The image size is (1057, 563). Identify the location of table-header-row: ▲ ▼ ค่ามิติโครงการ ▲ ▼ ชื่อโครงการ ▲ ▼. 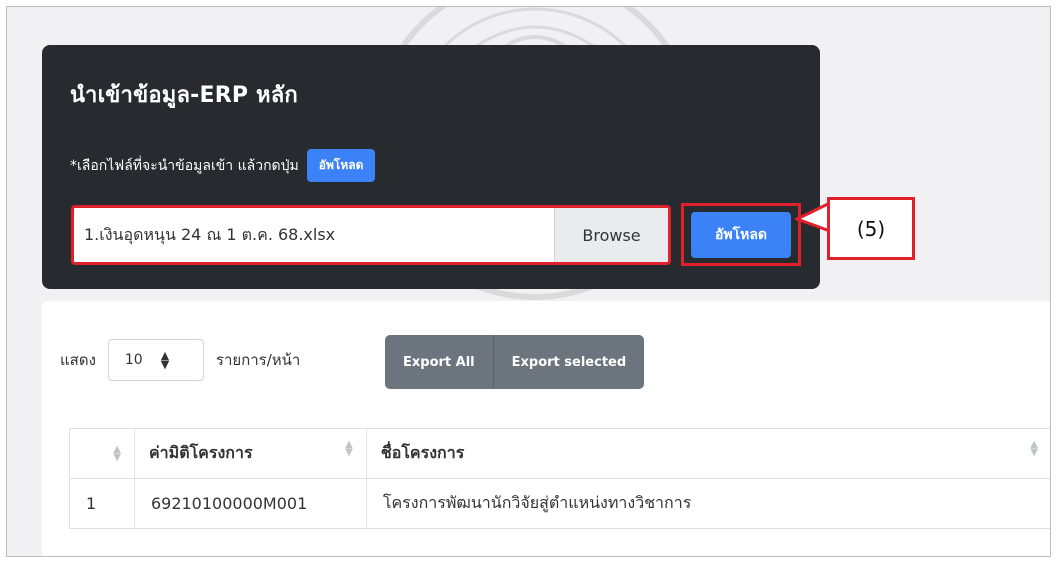
(559, 453).